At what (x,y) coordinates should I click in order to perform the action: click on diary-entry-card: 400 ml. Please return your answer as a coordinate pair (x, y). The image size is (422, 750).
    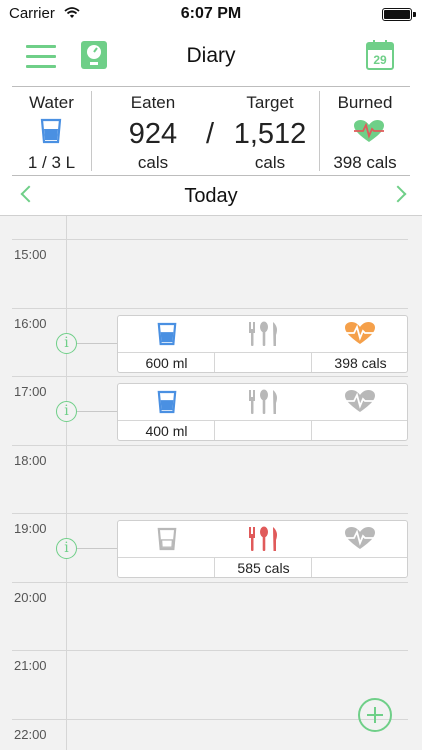
    Looking at the image, I should click on (262, 412).